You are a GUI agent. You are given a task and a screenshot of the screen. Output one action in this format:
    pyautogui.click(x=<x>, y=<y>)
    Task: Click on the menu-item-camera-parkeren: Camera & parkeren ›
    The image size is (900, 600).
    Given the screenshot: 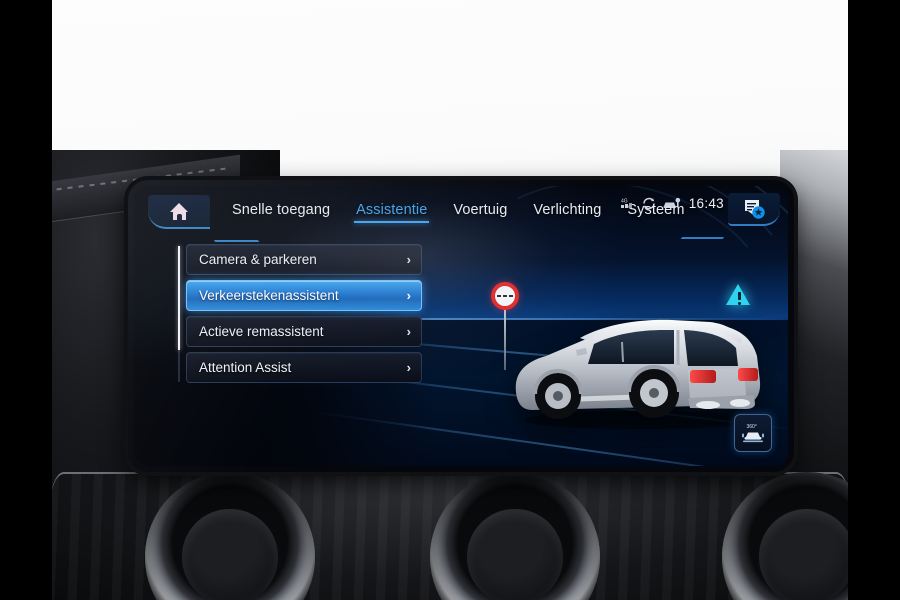 What is the action you would take?
    pyautogui.click(x=304, y=259)
    